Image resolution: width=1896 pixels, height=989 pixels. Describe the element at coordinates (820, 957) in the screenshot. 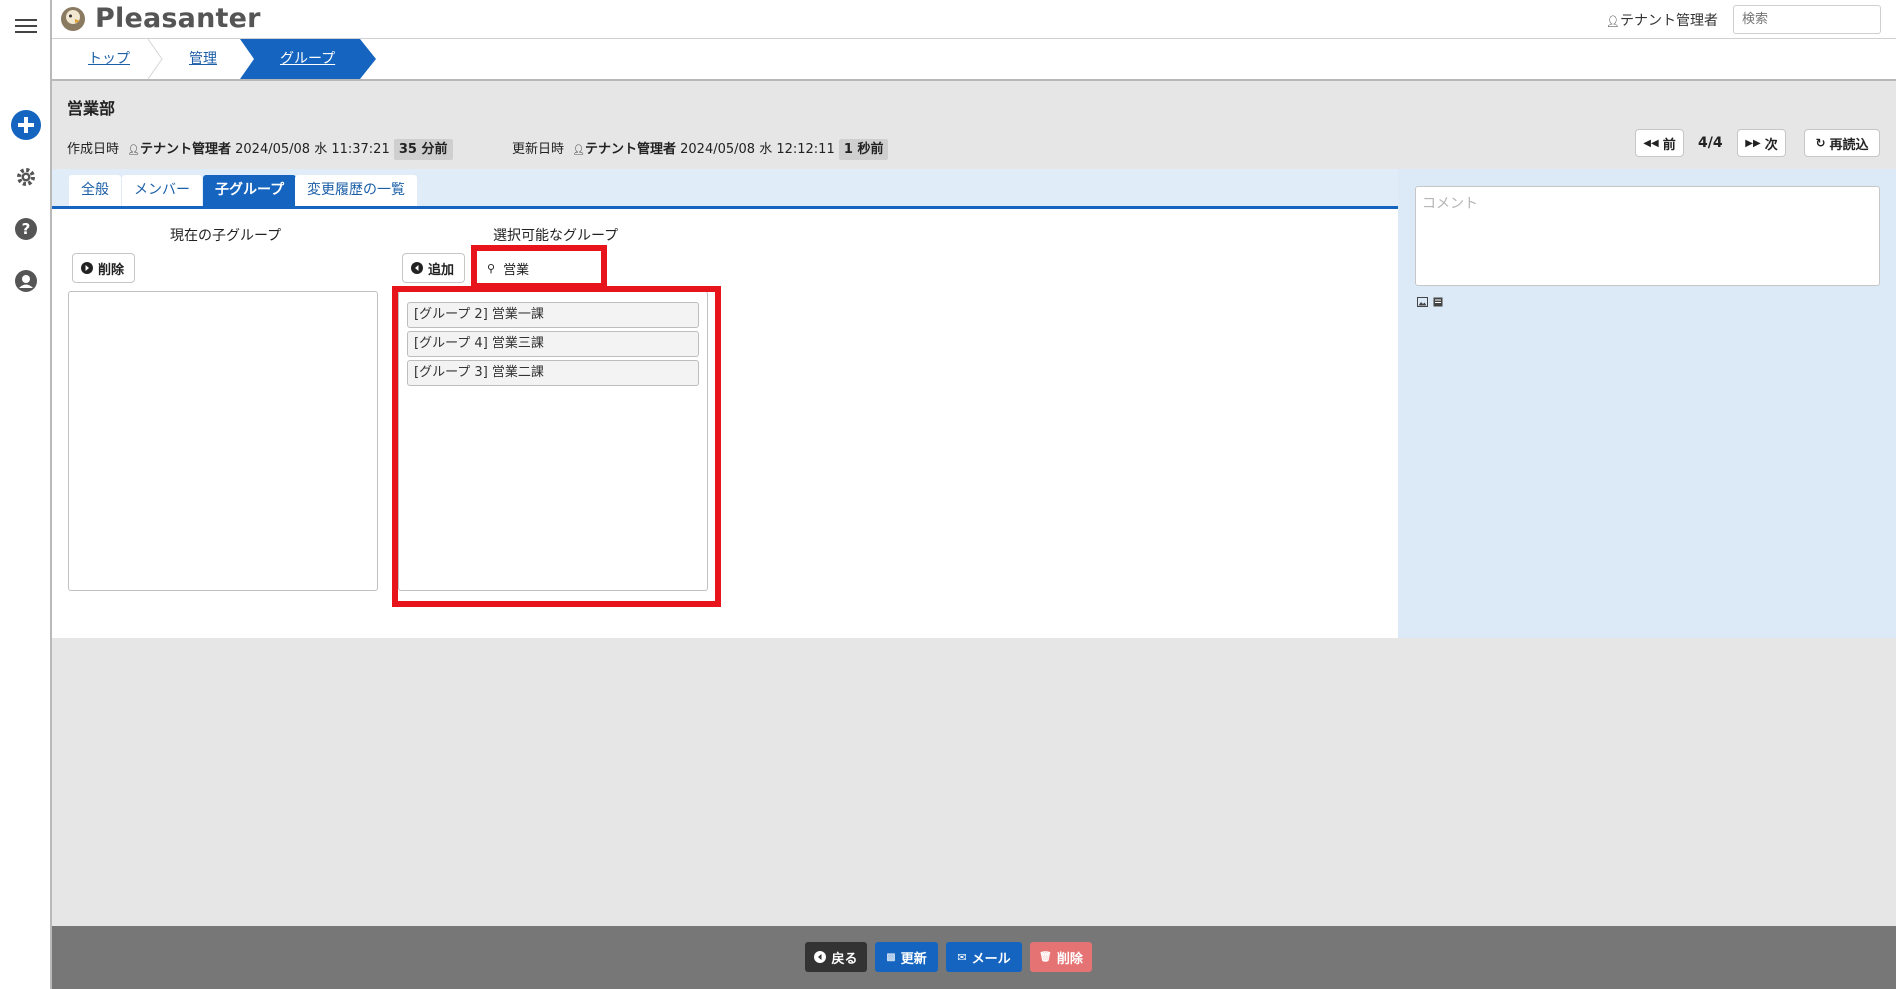

I see `back-arrow-icon` at that location.